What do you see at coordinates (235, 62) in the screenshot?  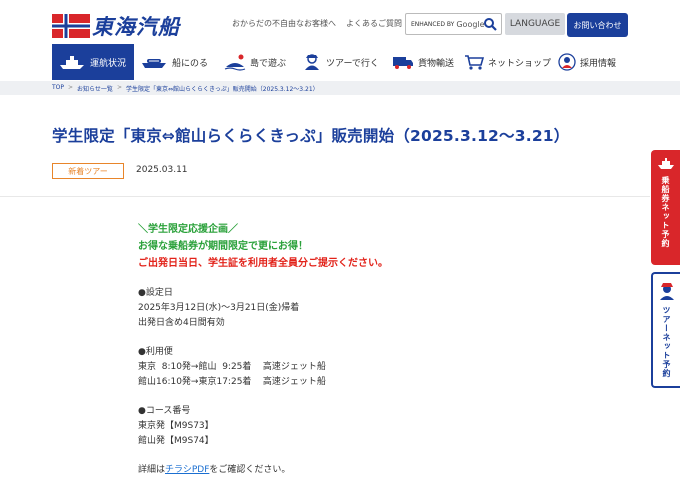 I see `island-icon` at bounding box center [235, 62].